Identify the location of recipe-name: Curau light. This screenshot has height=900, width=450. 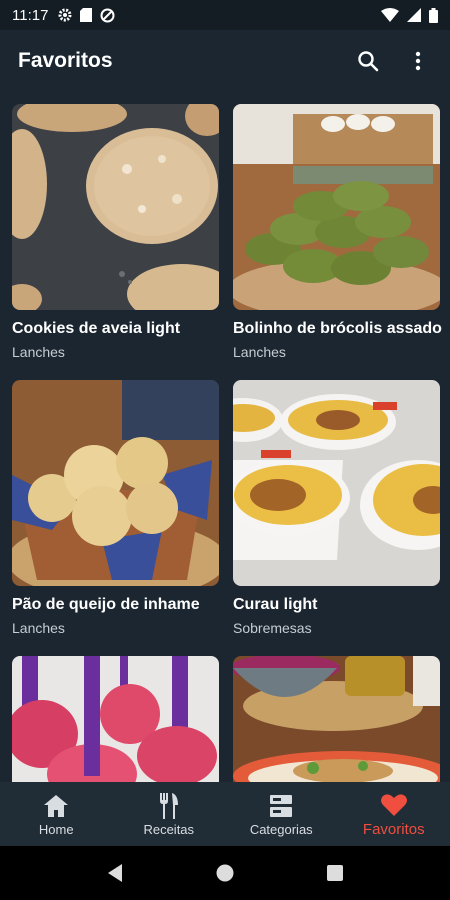
(275, 604).